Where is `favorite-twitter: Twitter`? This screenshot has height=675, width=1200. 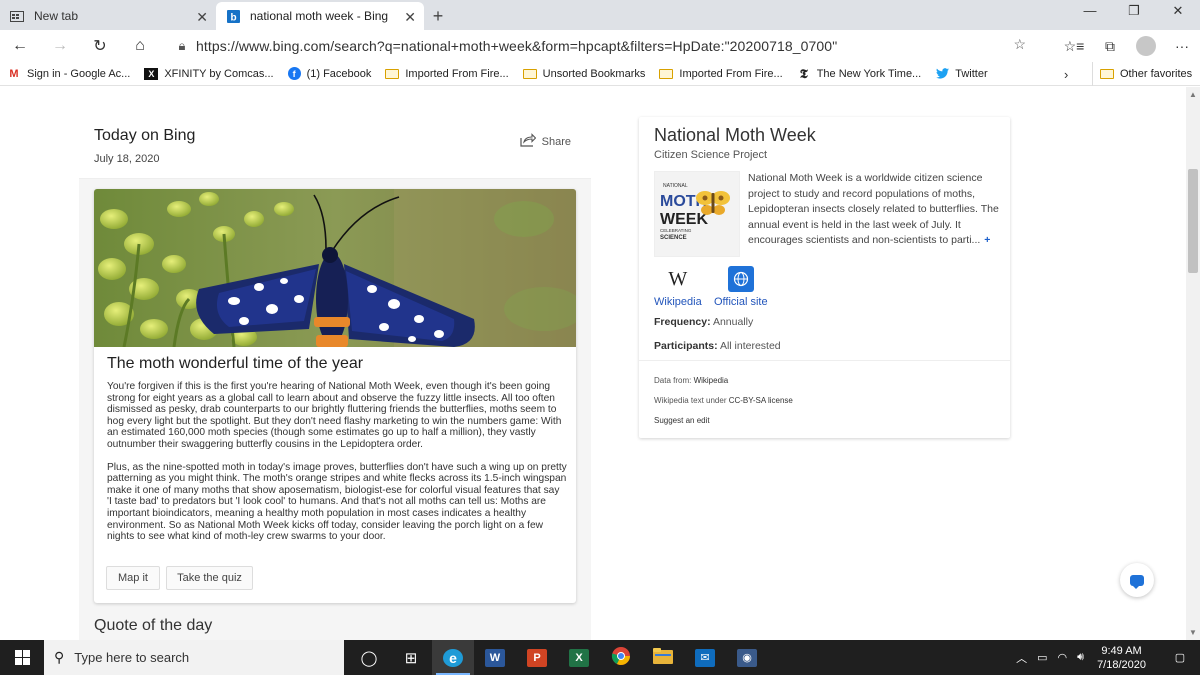
favorite-twitter: Twitter is located at coordinates (961, 74).